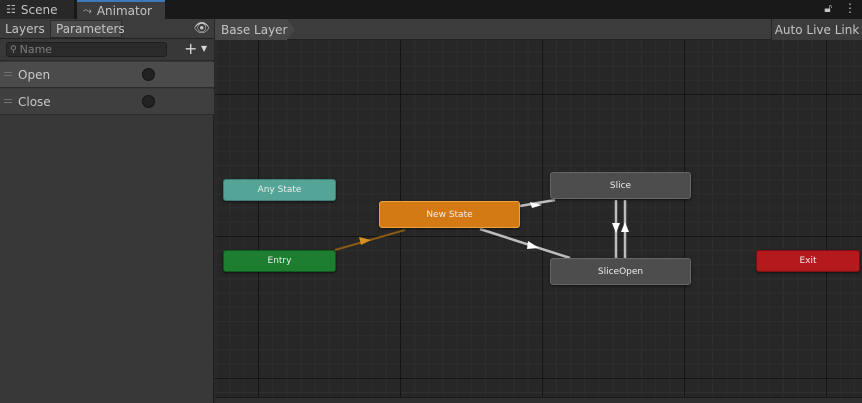 The image size is (862, 403). Describe the element at coordinates (201, 28) in the screenshot. I see `eye-icon: 👁︎` at that location.